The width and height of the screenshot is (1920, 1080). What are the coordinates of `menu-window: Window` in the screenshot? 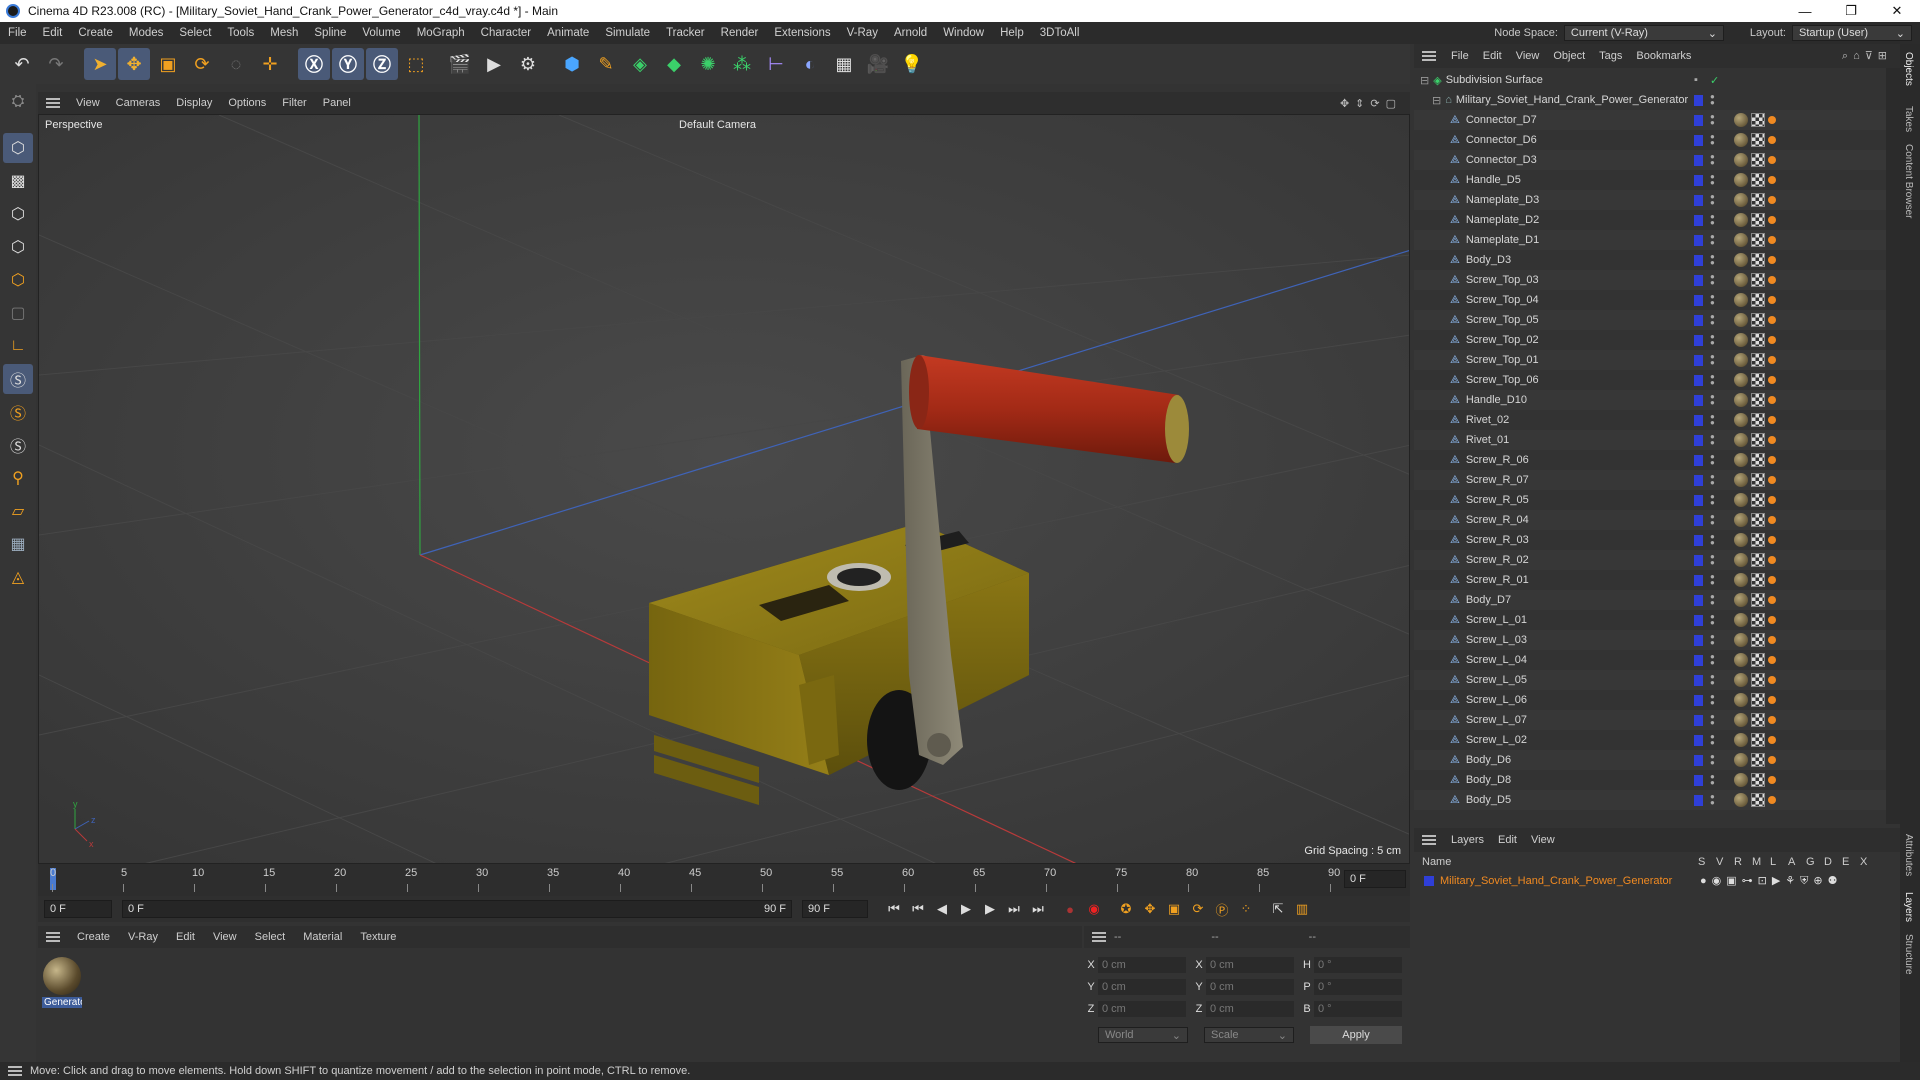 It's located at (963, 33).